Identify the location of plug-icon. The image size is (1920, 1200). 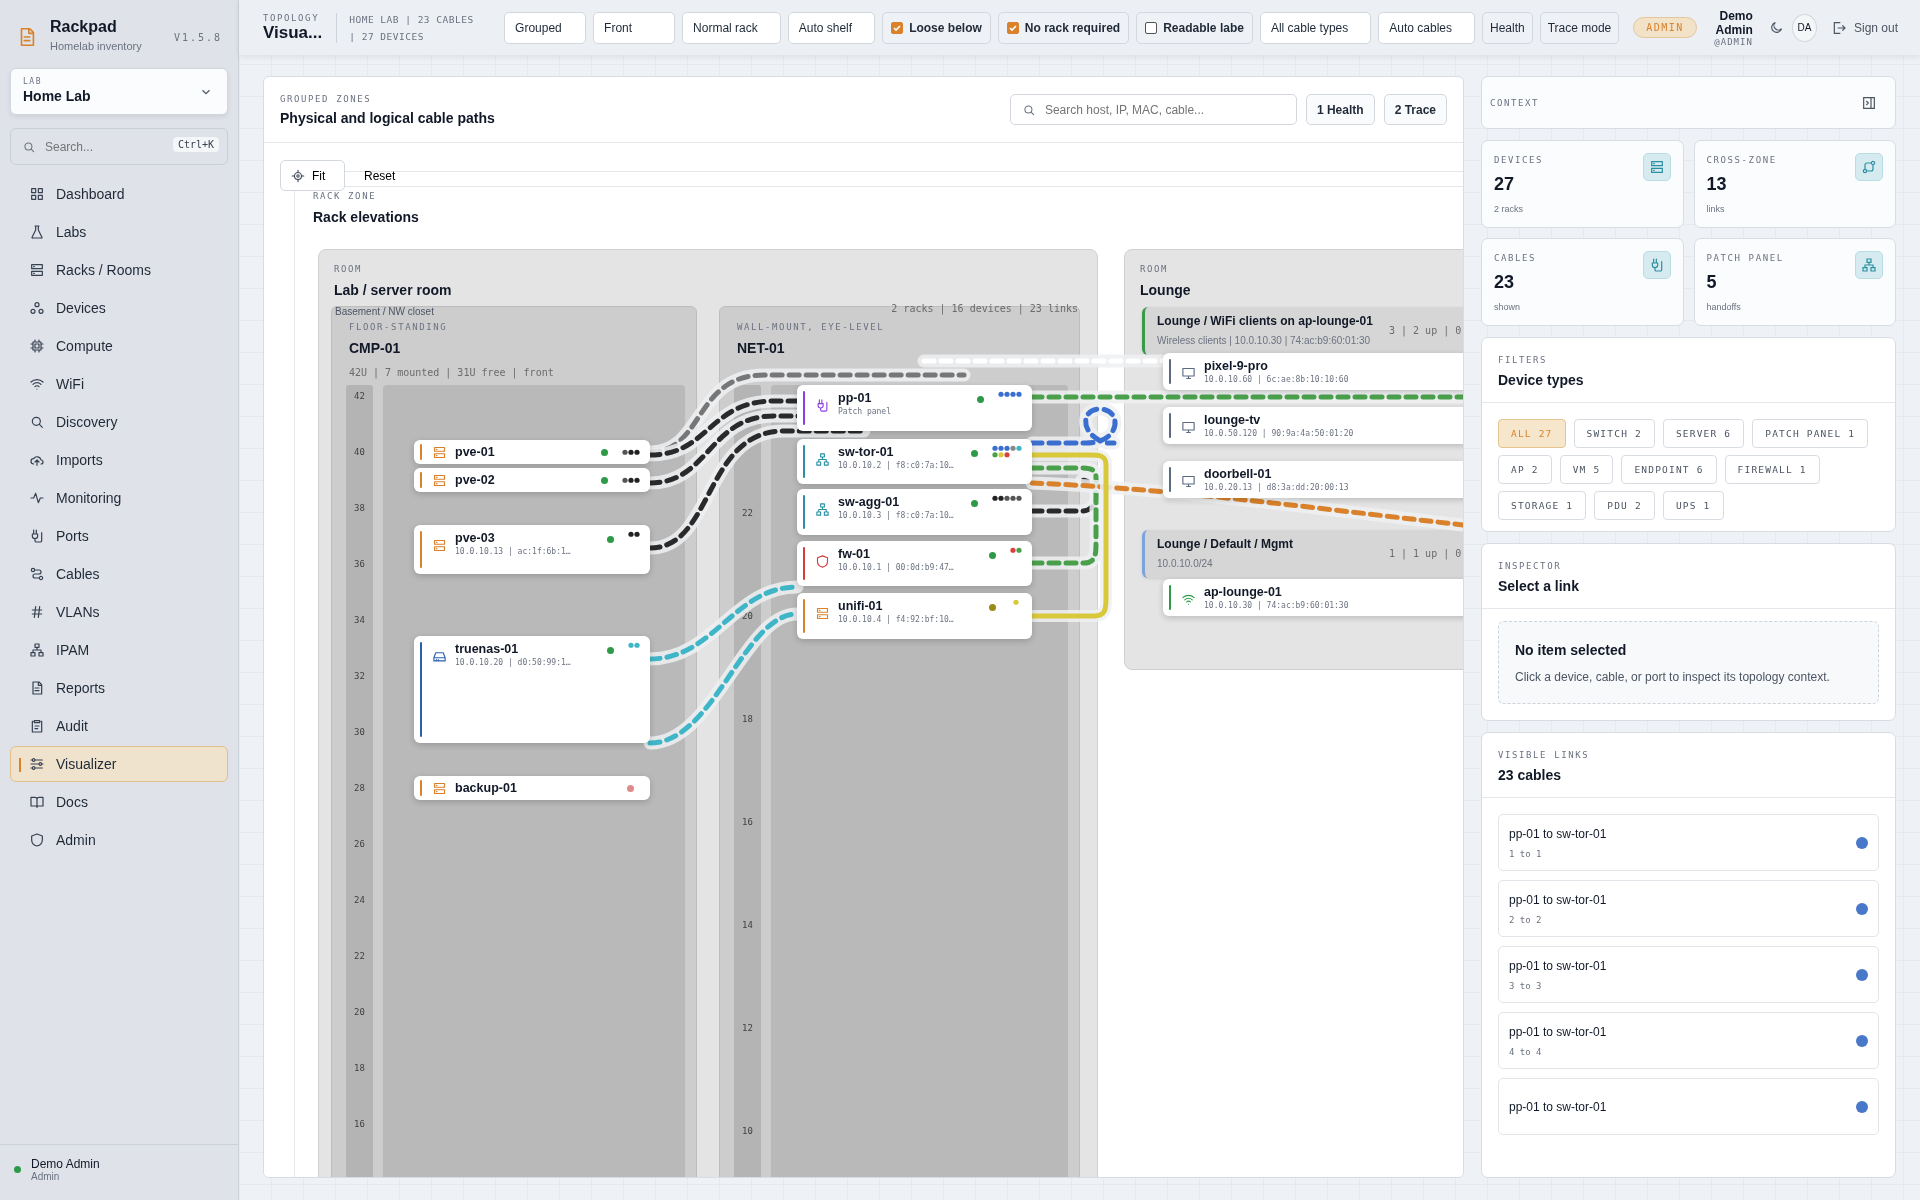
(1656, 265).